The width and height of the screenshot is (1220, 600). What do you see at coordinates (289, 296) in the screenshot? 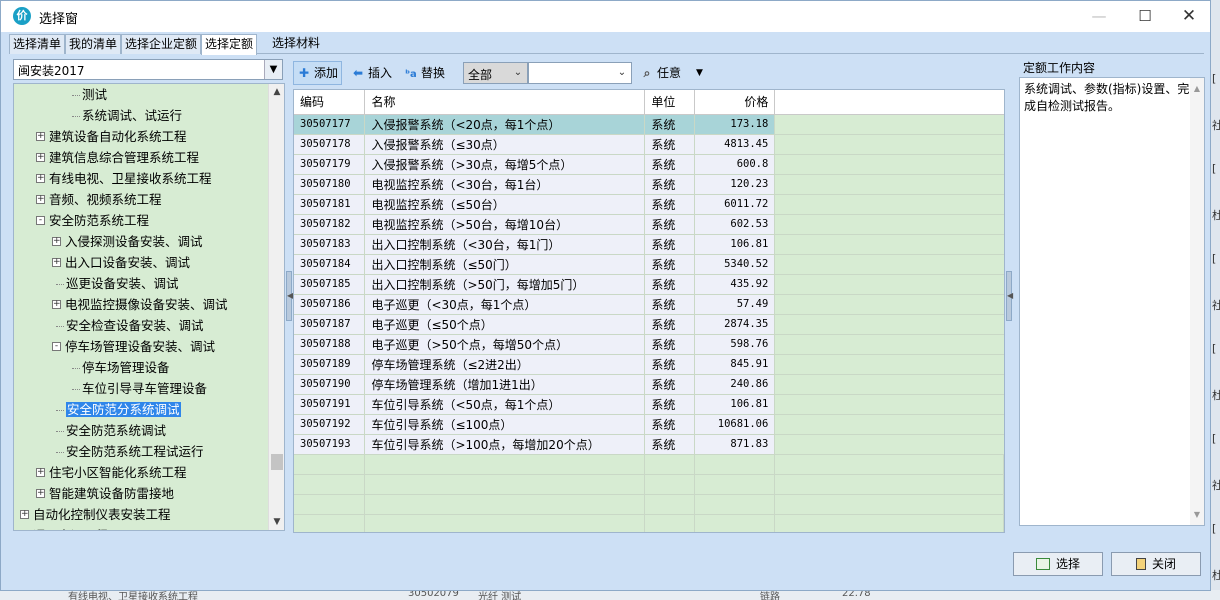
I see `left-splitter: ◀` at bounding box center [289, 296].